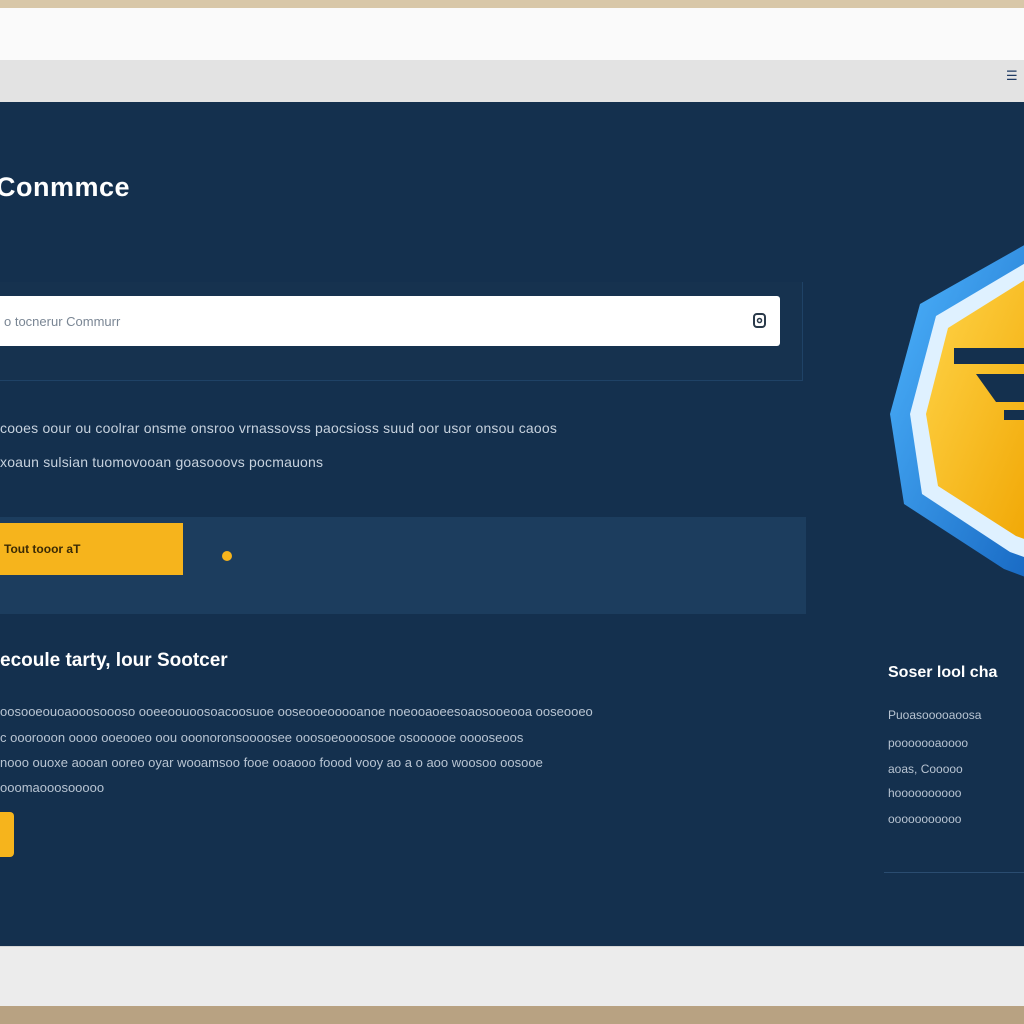  Describe the element at coordinates (91, 549) in the screenshot. I see `cta-button: Tout tooor aT` at that location.